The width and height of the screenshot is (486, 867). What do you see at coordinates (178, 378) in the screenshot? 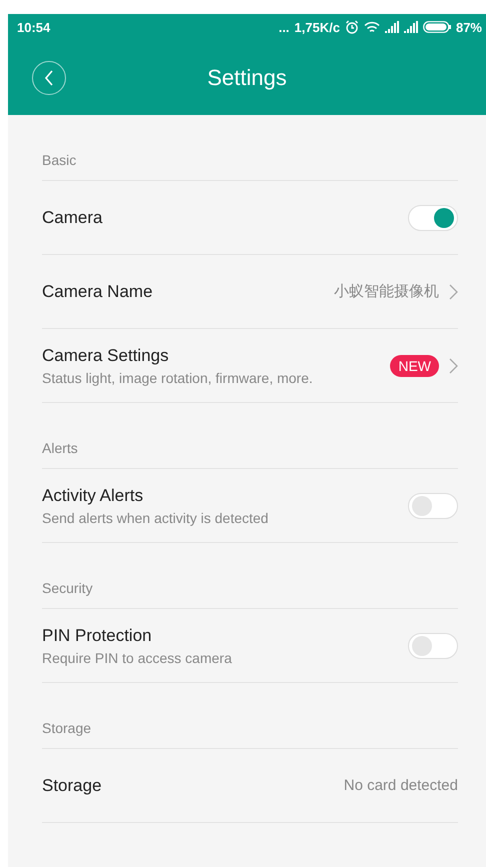
I see `setting-description: Status light, image rotation, firmware, more.` at bounding box center [178, 378].